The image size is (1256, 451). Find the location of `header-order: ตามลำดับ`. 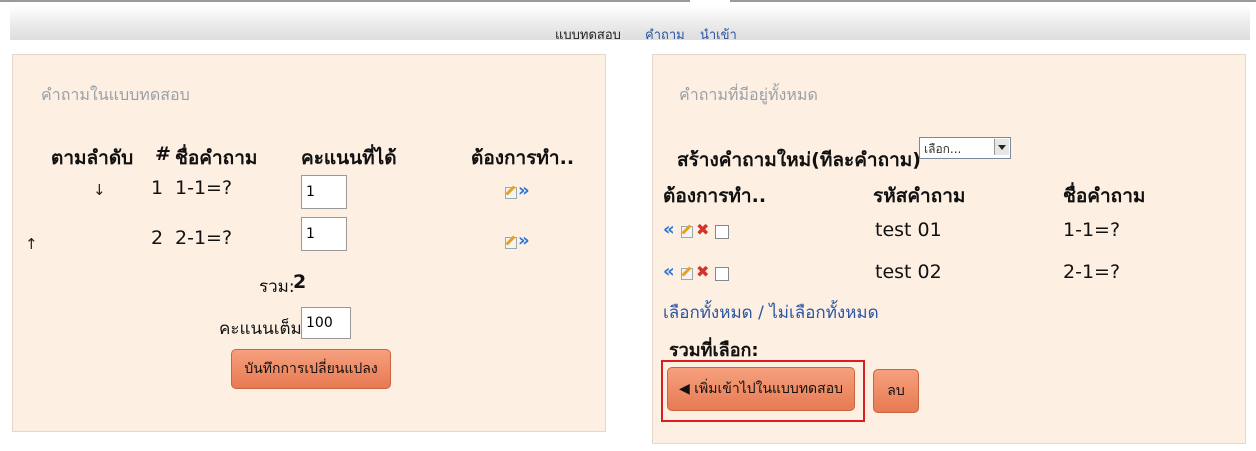

header-order: ตามลำดับ is located at coordinates (92, 158).